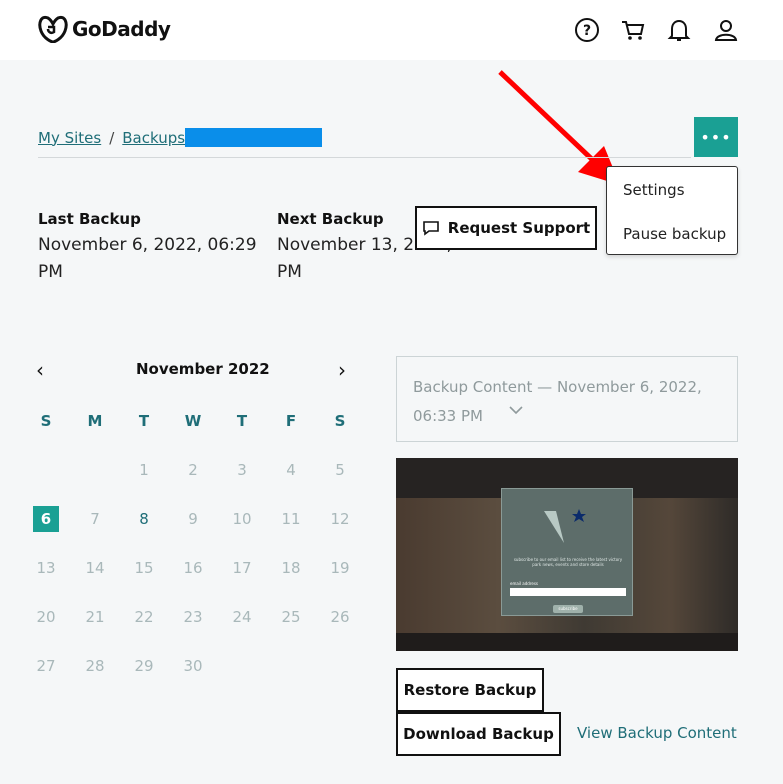  I want to click on calendar-day: 2, so click(193, 470).